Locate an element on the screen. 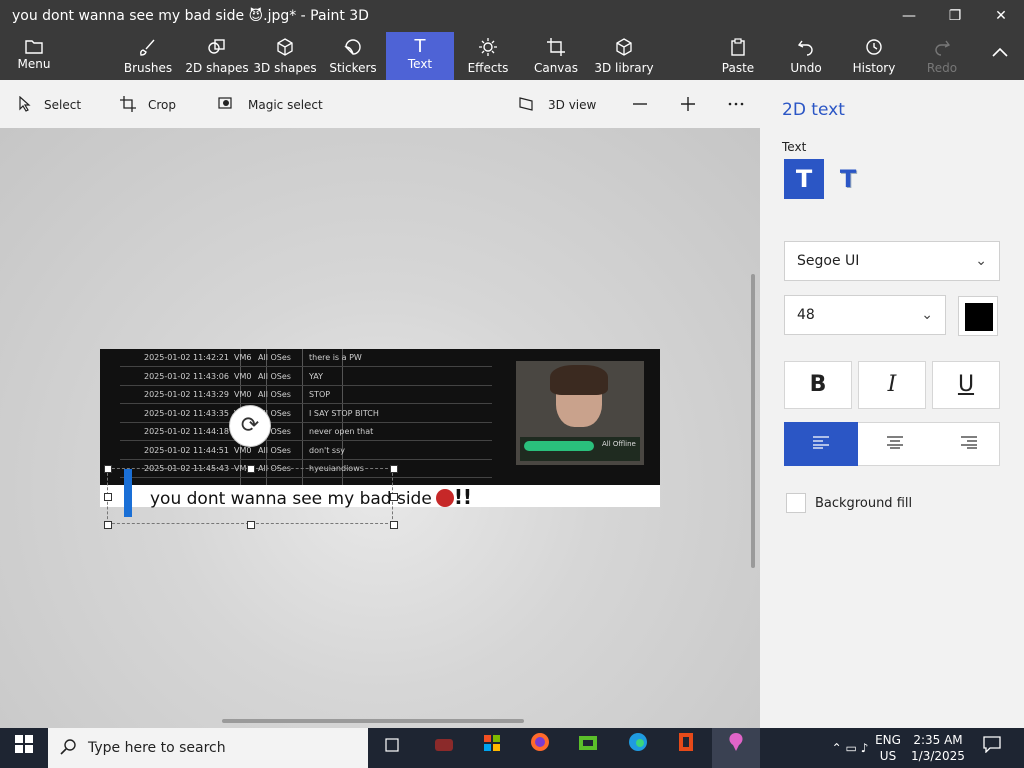 This screenshot has height=768, width=1024. resize-handle-bottom-left is located at coordinates (108, 525).